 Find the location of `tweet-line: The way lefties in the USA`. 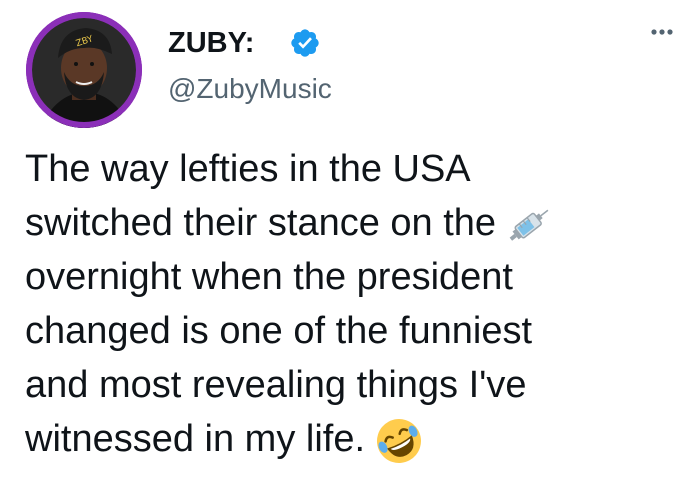

tweet-line: The way lefties in the USA is located at coordinates (248, 169).